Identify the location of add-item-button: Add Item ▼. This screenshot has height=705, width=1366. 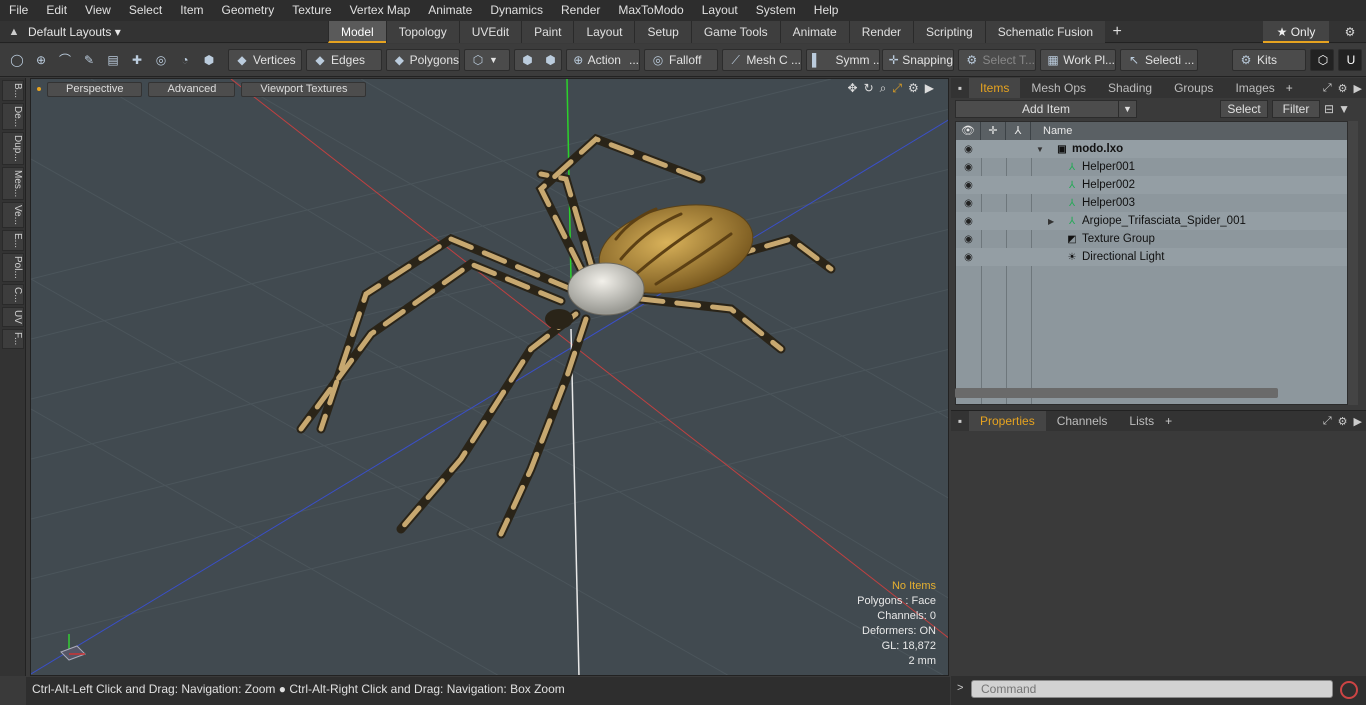
(1046, 109).